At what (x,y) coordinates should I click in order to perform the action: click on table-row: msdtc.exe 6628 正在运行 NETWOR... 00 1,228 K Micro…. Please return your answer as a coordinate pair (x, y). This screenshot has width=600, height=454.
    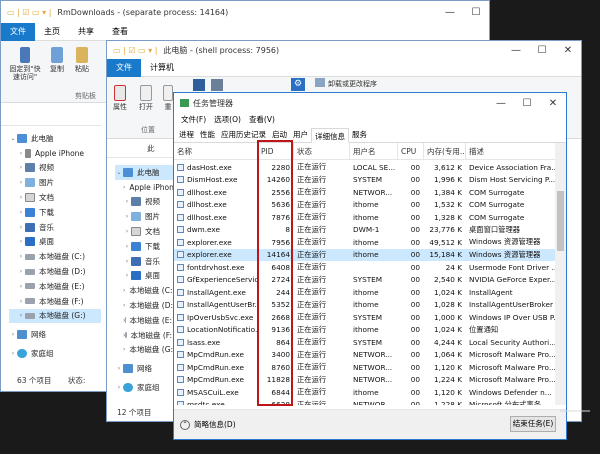
    Looking at the image, I should click on (365, 402).